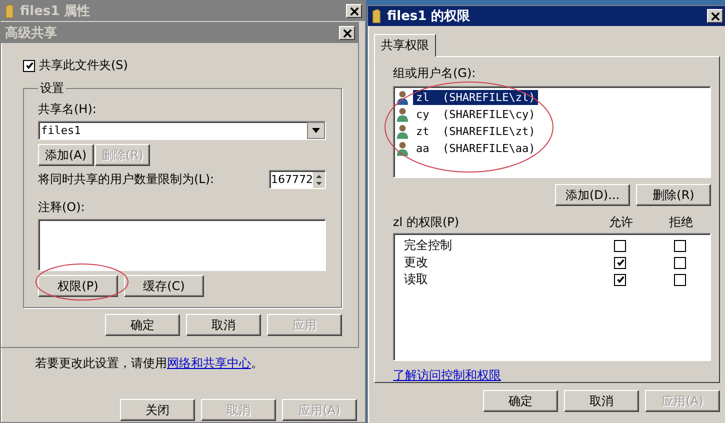 The height and width of the screenshot is (423, 725). What do you see at coordinates (475, 97) in the screenshot?
I see `list-item: zl (SHAREFILE\zl)` at bounding box center [475, 97].